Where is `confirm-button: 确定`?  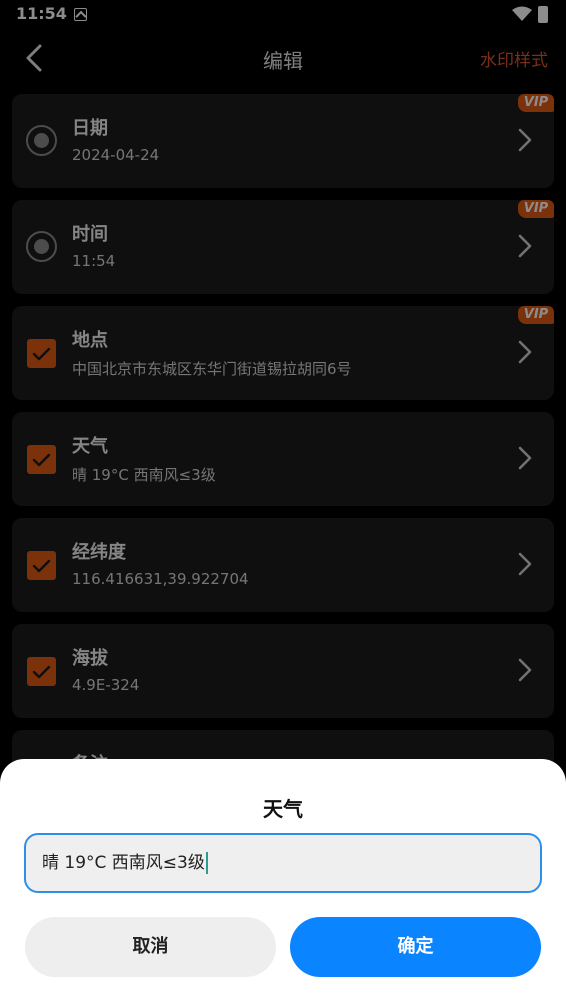
confirm-button: 确定 is located at coordinates (415, 947).